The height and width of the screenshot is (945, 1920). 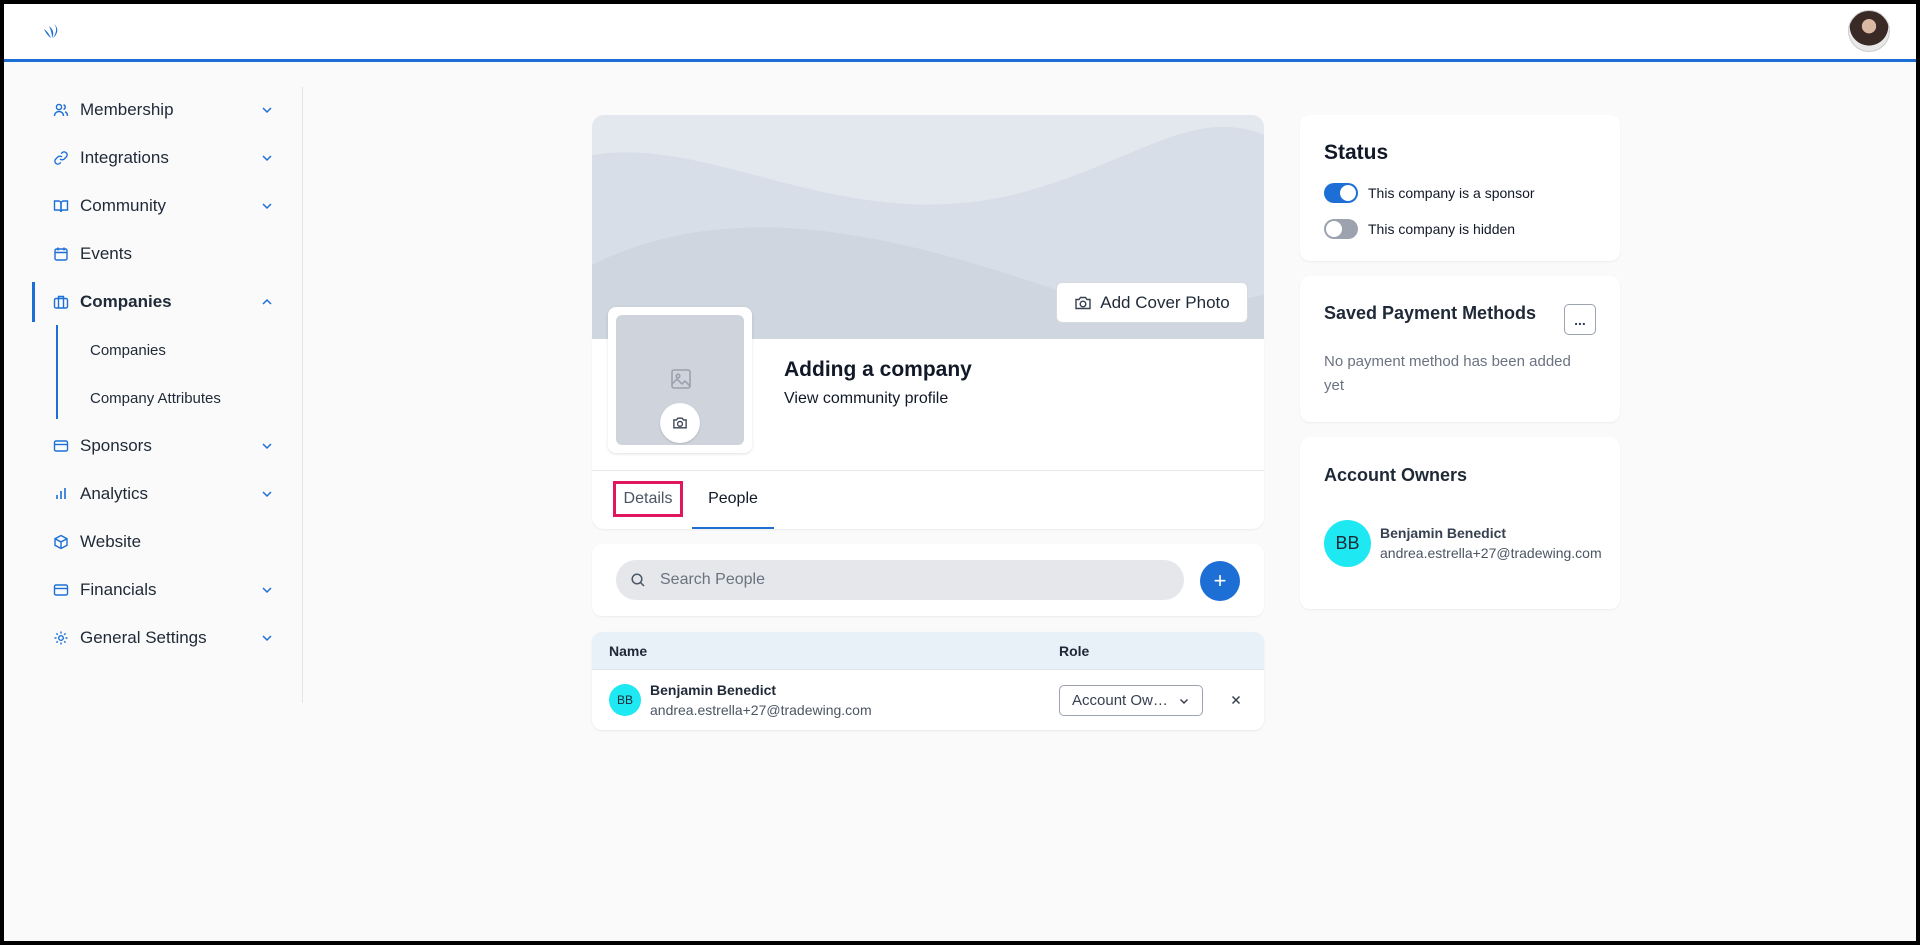 I want to click on chevron-up-icon, so click(x=267, y=301).